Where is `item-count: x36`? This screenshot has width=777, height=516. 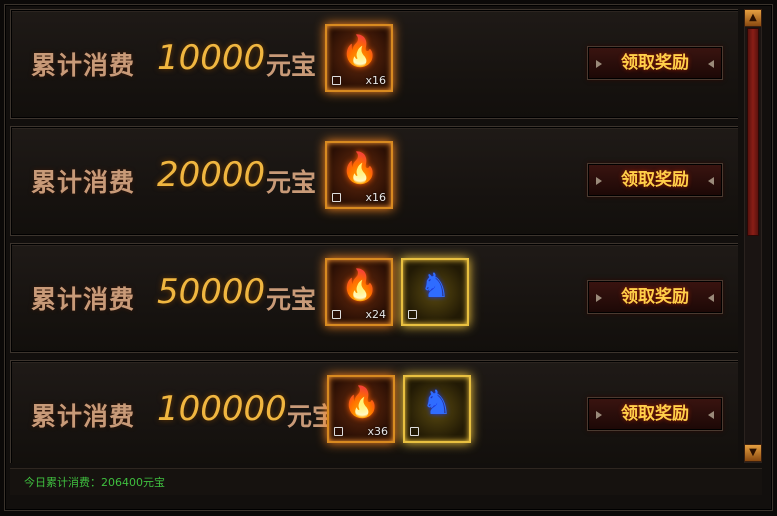
item-count: x36 is located at coordinates (377, 431).